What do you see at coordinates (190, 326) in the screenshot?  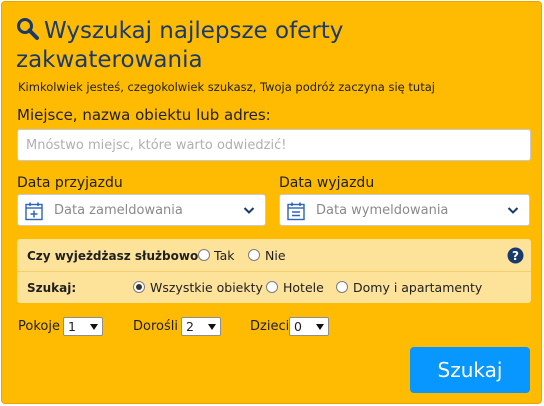 I see `adults-value: 2` at bounding box center [190, 326].